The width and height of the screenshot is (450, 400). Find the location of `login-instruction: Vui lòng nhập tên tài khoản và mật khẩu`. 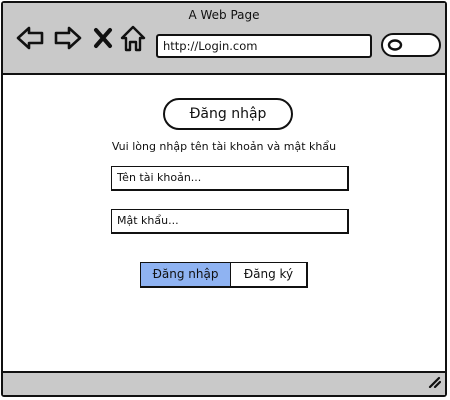

login-instruction: Vui lòng nhập tên tài khoản và mật khẩu is located at coordinates (224, 146).